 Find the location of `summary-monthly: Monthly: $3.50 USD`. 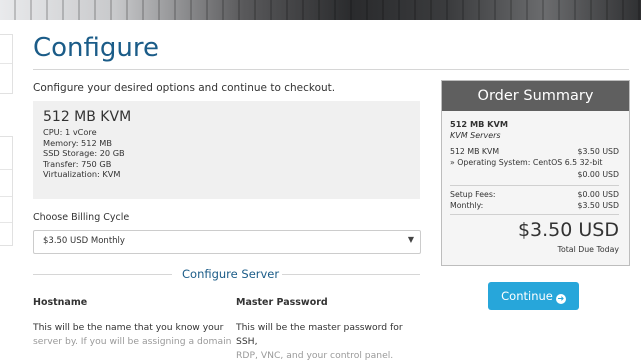

summary-monthly: Monthly: $3.50 USD is located at coordinates (534, 205).